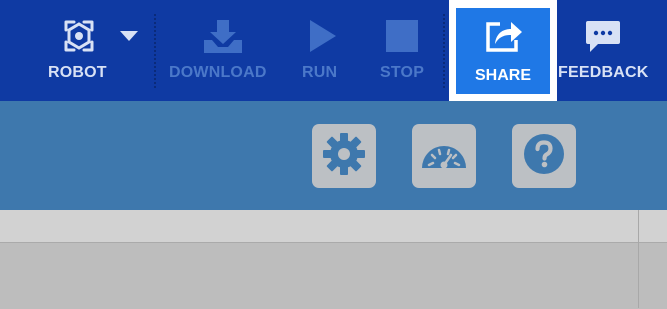 The height and width of the screenshot is (309, 667). Describe the element at coordinates (402, 72) in the screenshot. I see `stop-label: STOP` at that location.